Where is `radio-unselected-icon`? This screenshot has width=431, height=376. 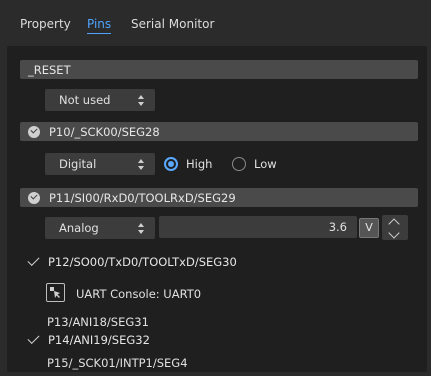
radio-unselected-icon is located at coordinates (239, 164).